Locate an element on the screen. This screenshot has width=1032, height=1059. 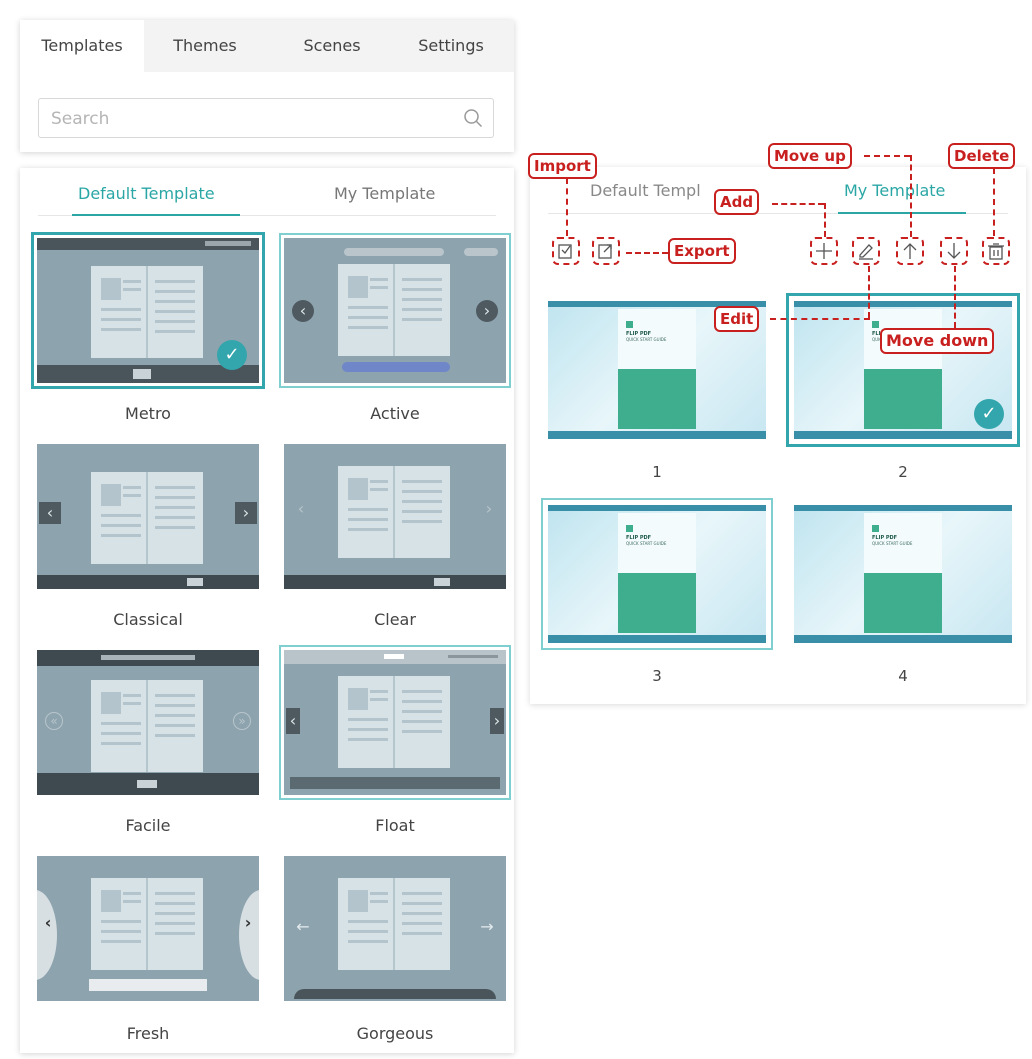
template-active-thumbnail: ‹ › is located at coordinates (395, 310).